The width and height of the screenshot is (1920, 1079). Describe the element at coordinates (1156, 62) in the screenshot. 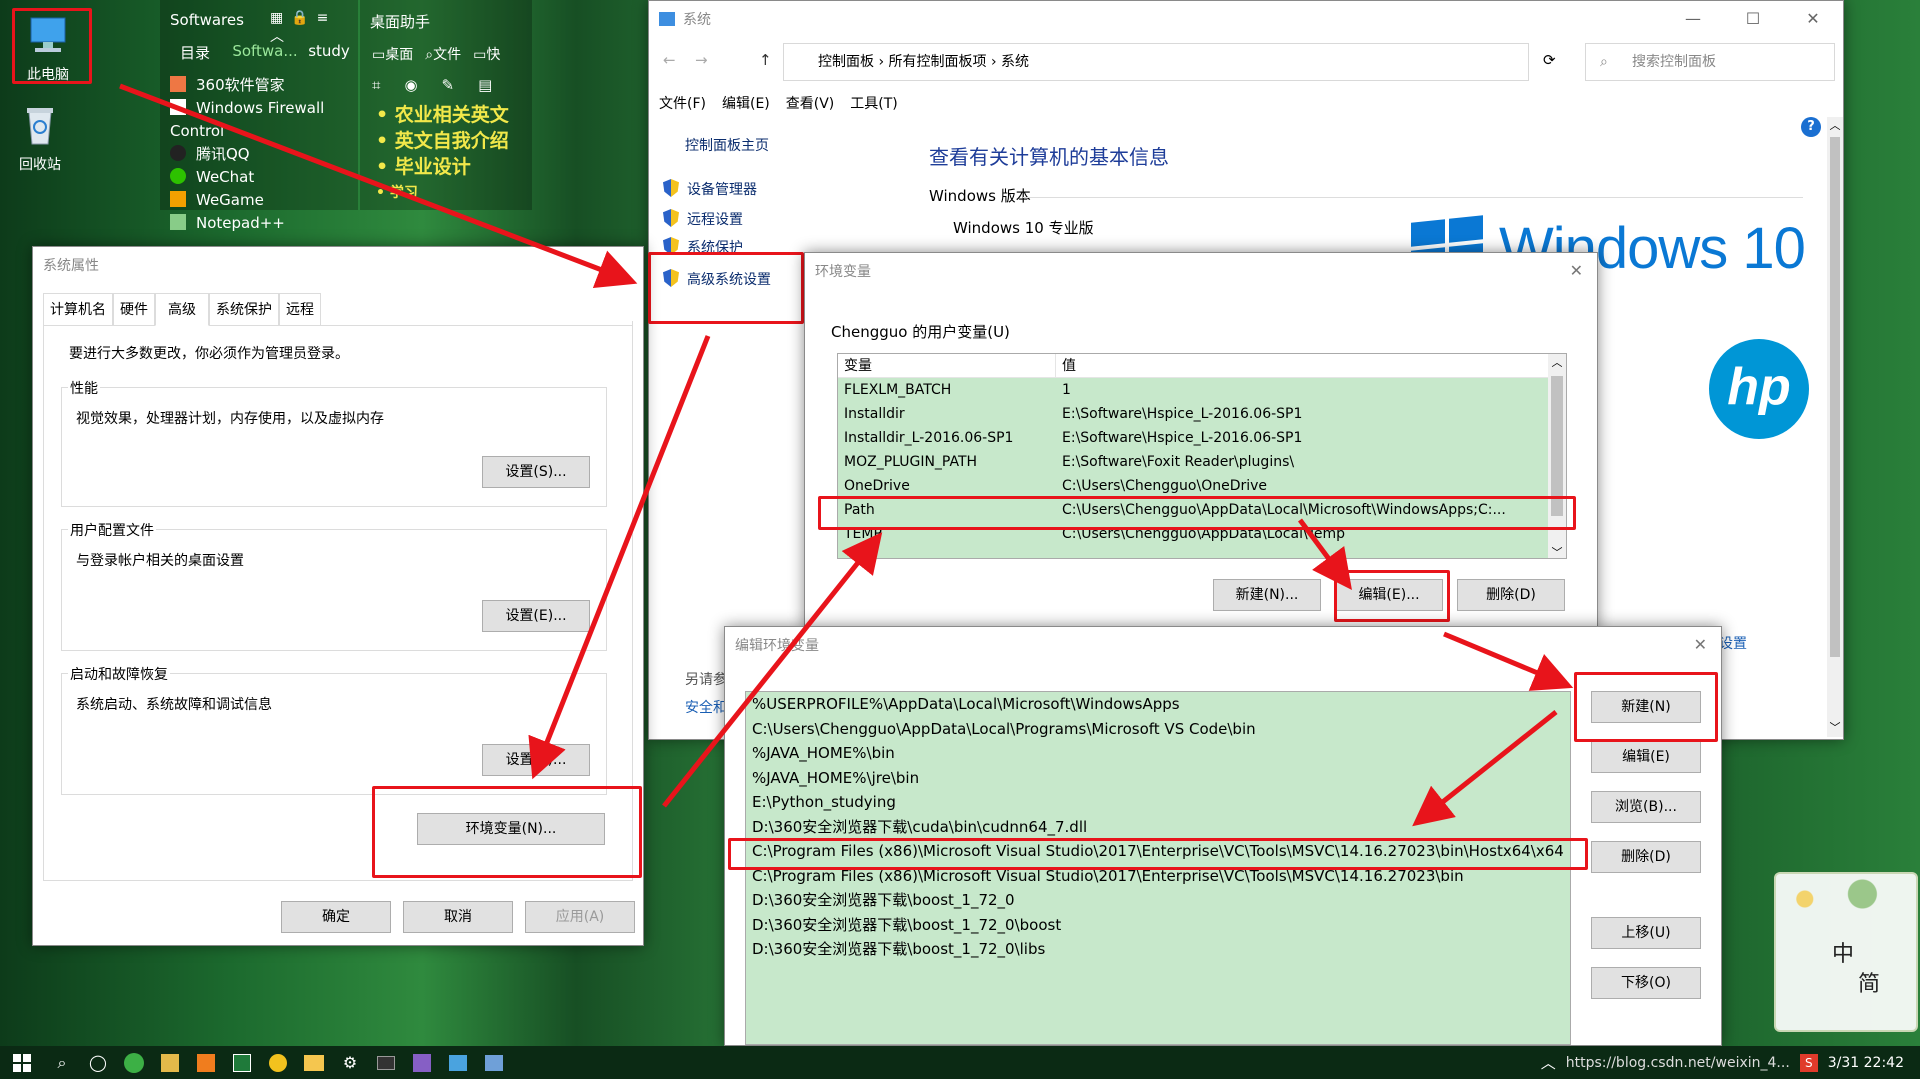

I see `breadcrumb: 控制面板 › 所有控制面板项 › 系统` at that location.